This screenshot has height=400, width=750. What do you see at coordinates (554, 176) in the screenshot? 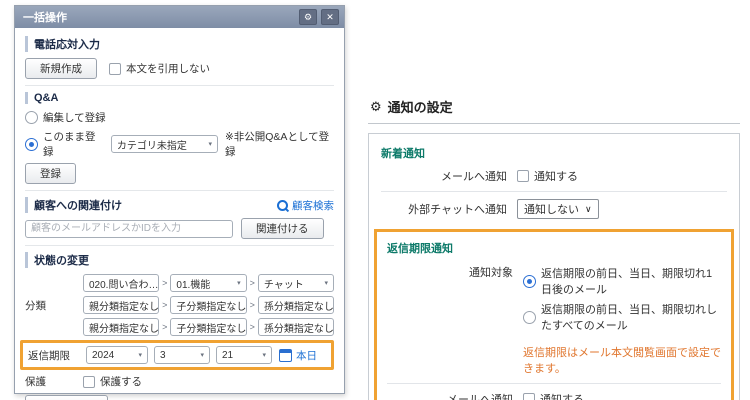
I see `new-notice-mail-row: メールへ通知 通知する` at bounding box center [554, 176].